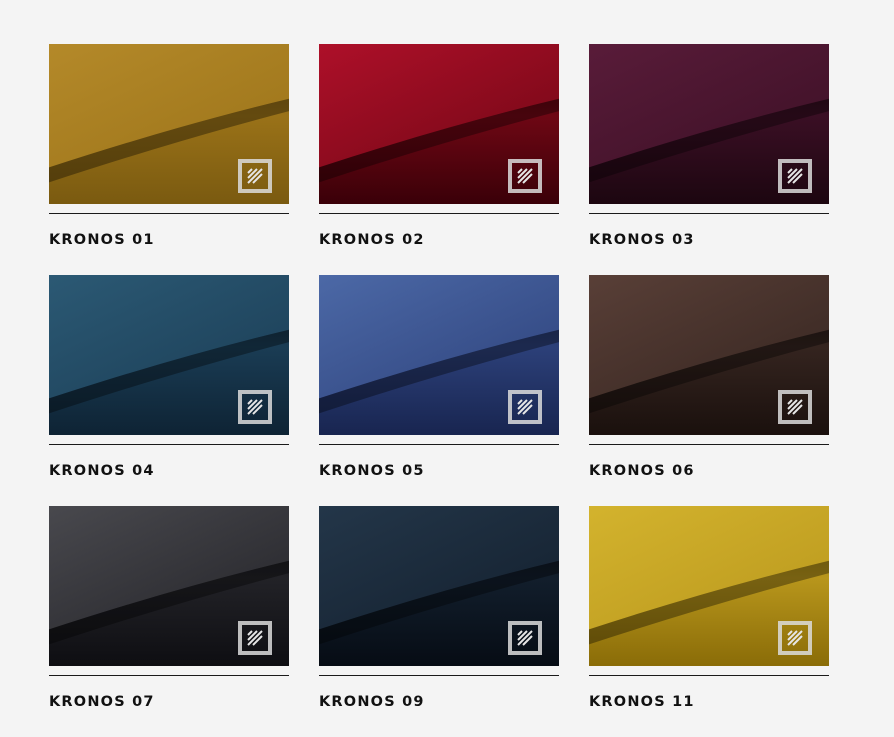  Describe the element at coordinates (102, 471) in the screenshot. I see `swatch-label: KRONOS 04` at that location.